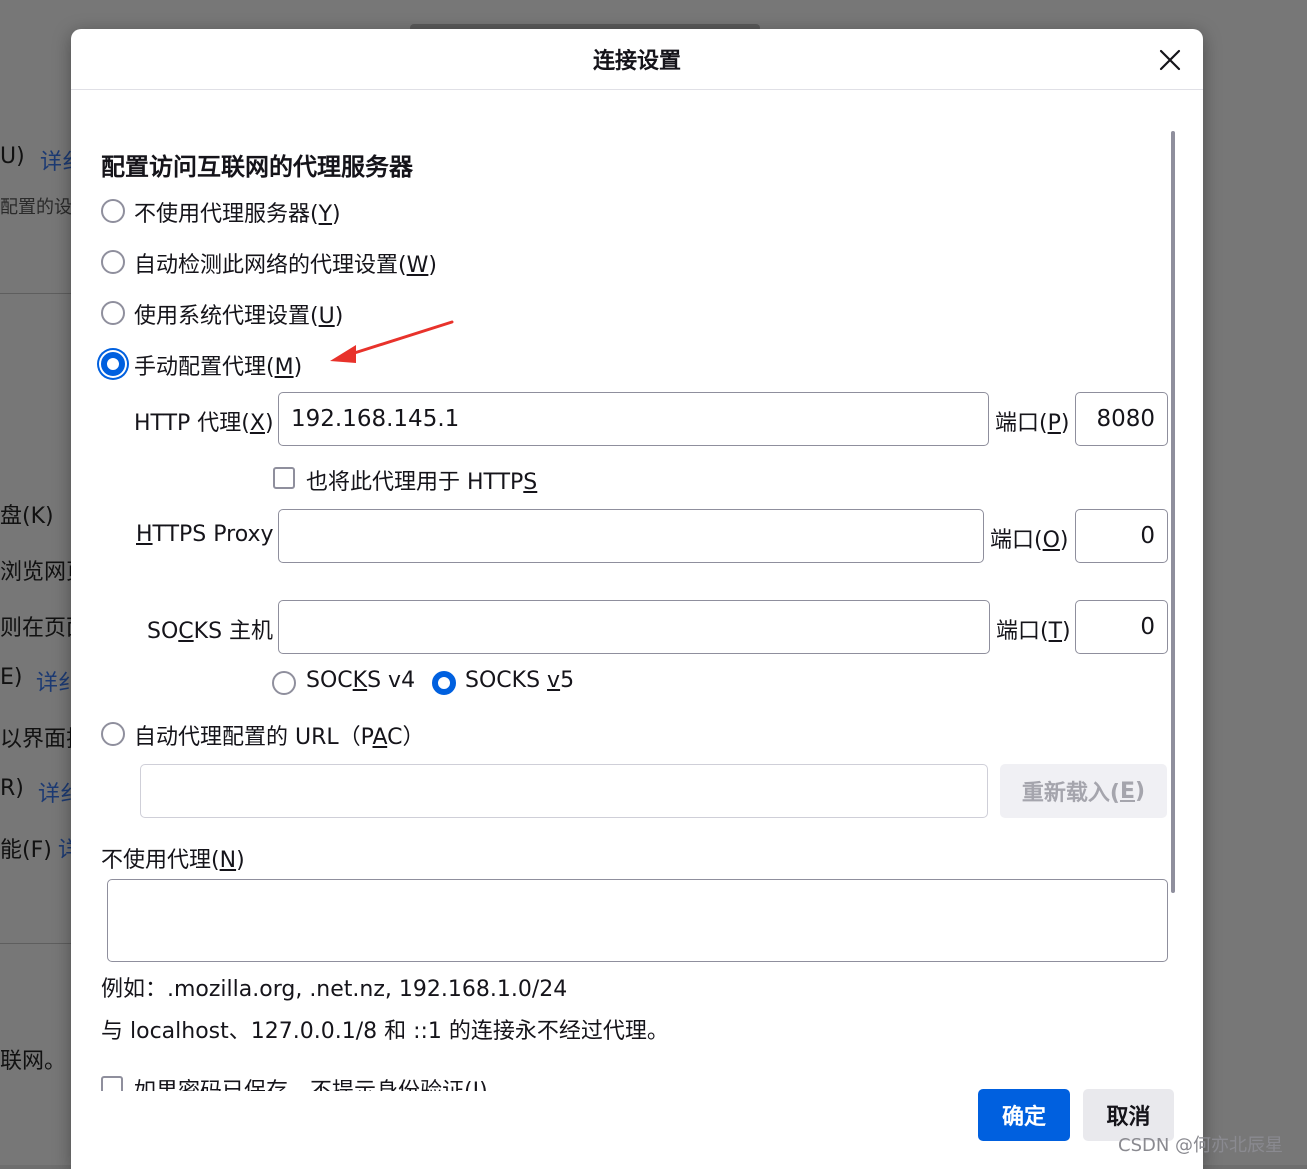 The width and height of the screenshot is (1307, 1169). What do you see at coordinates (285, 263) in the screenshot?
I see `auto-detect-label: 自动检测此网络的代理设置(W)` at bounding box center [285, 263].